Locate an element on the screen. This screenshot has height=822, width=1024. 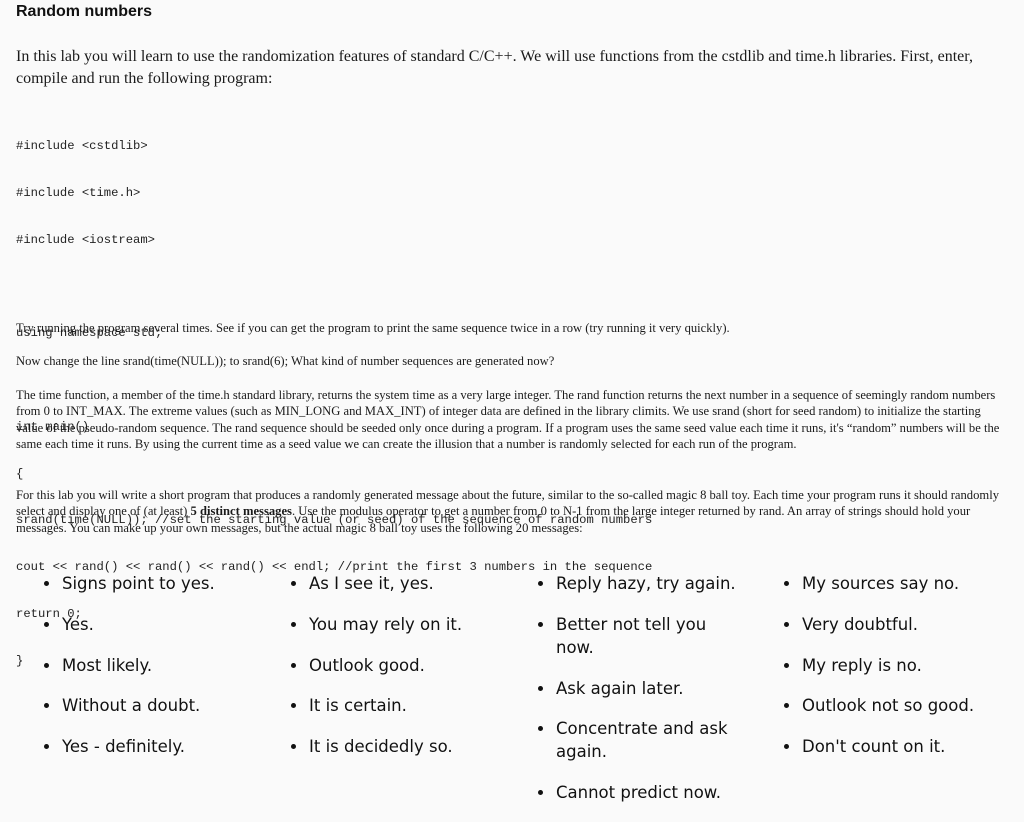
message-item: Better not tell you now. is located at coordinates (643, 636).